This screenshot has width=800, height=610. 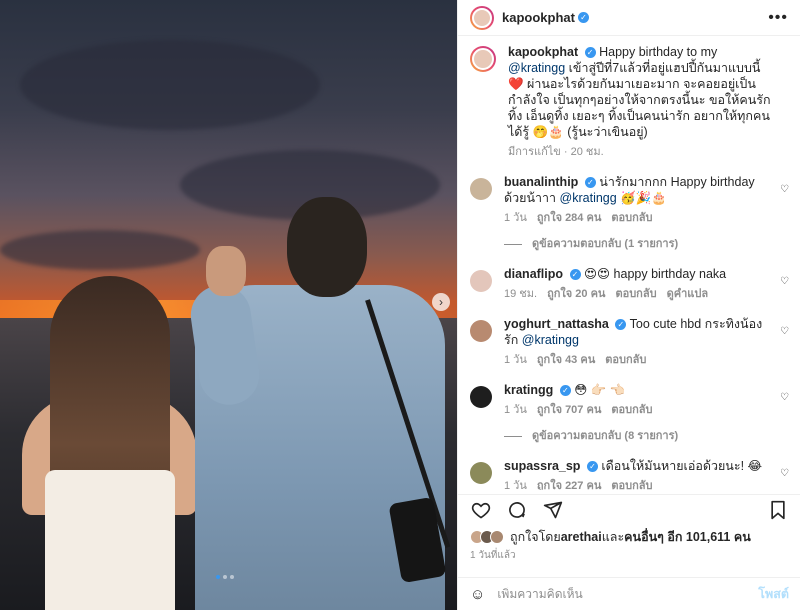 I want to click on view-replies-label: ดูข้อความตอบกลับ (8 รายการ), so click(x=605, y=436).